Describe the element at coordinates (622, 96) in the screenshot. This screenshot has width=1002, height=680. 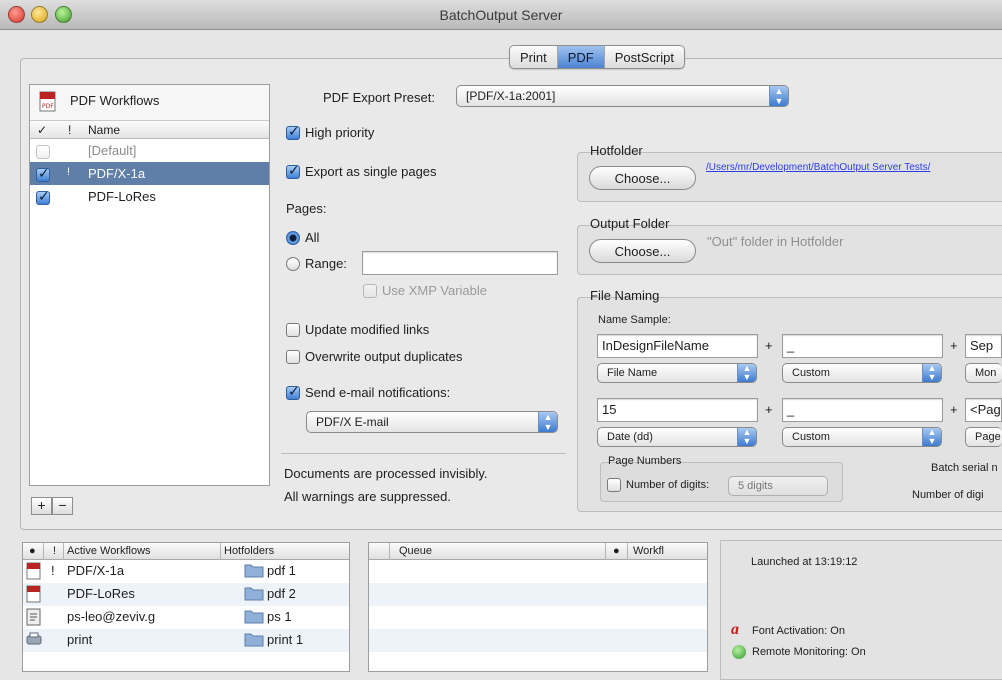
I see `pdf-export-preset-popup: [PDF/X-1a:2001] ▲ ▼` at that location.